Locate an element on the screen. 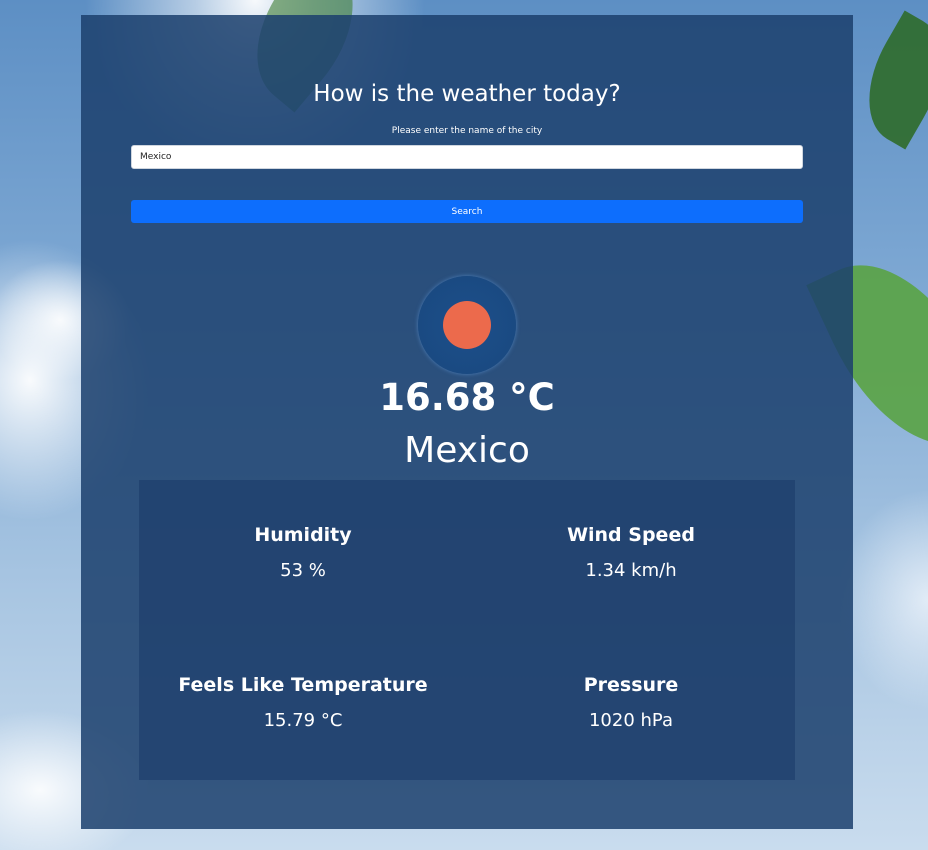 The image size is (928, 850). search-button: Search is located at coordinates (467, 211).